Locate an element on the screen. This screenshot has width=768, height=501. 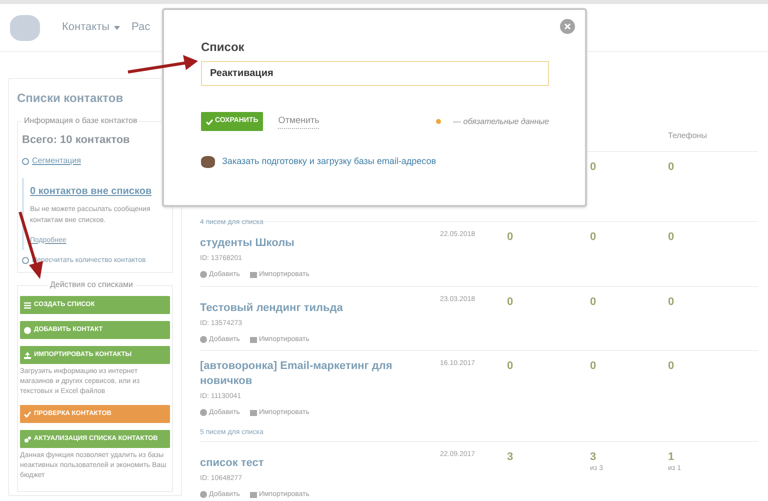
close-button is located at coordinates (567, 26).